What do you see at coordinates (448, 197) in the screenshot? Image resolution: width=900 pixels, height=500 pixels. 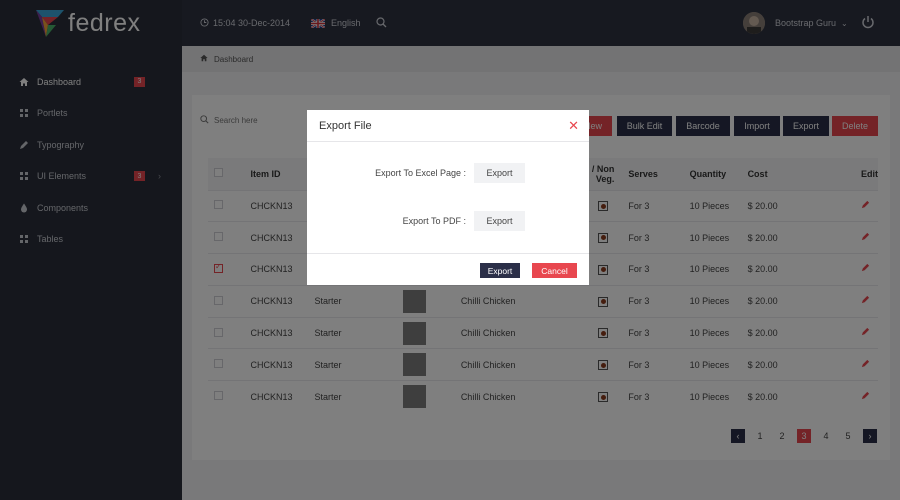 I see `export-file-dialog: Export File ✕ Export To Excel Page` at bounding box center [448, 197].